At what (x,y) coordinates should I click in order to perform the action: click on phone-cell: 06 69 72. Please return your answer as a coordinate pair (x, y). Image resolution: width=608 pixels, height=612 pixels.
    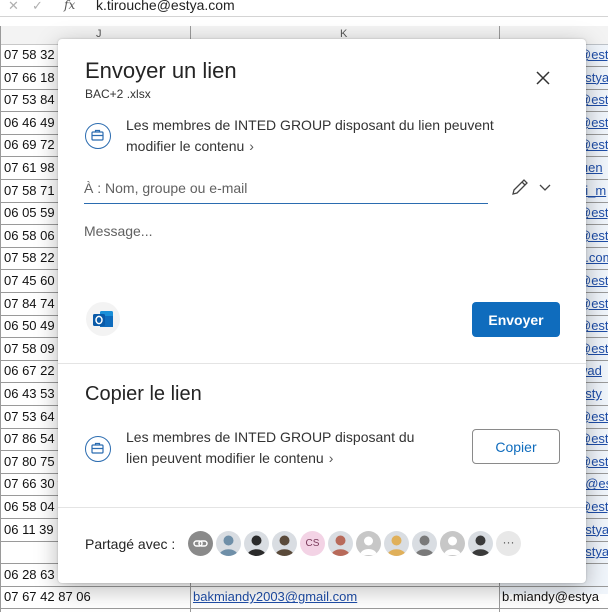
    Looking at the image, I should click on (29, 144).